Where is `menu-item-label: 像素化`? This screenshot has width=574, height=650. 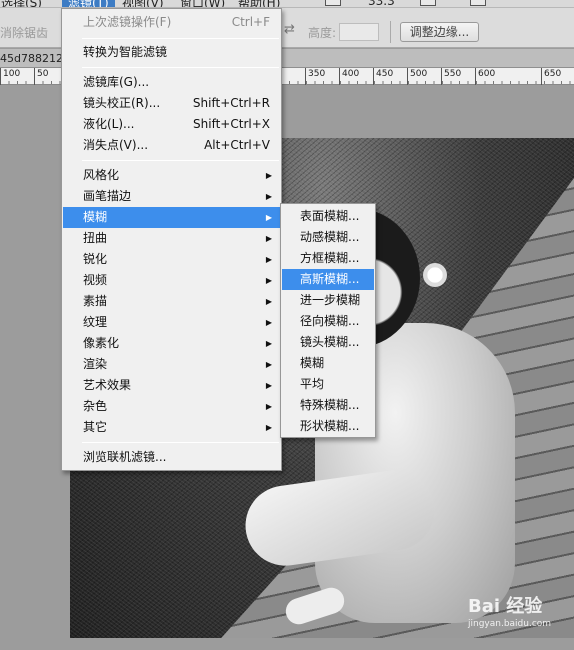 menu-item-label: 像素化 is located at coordinates (101, 343).